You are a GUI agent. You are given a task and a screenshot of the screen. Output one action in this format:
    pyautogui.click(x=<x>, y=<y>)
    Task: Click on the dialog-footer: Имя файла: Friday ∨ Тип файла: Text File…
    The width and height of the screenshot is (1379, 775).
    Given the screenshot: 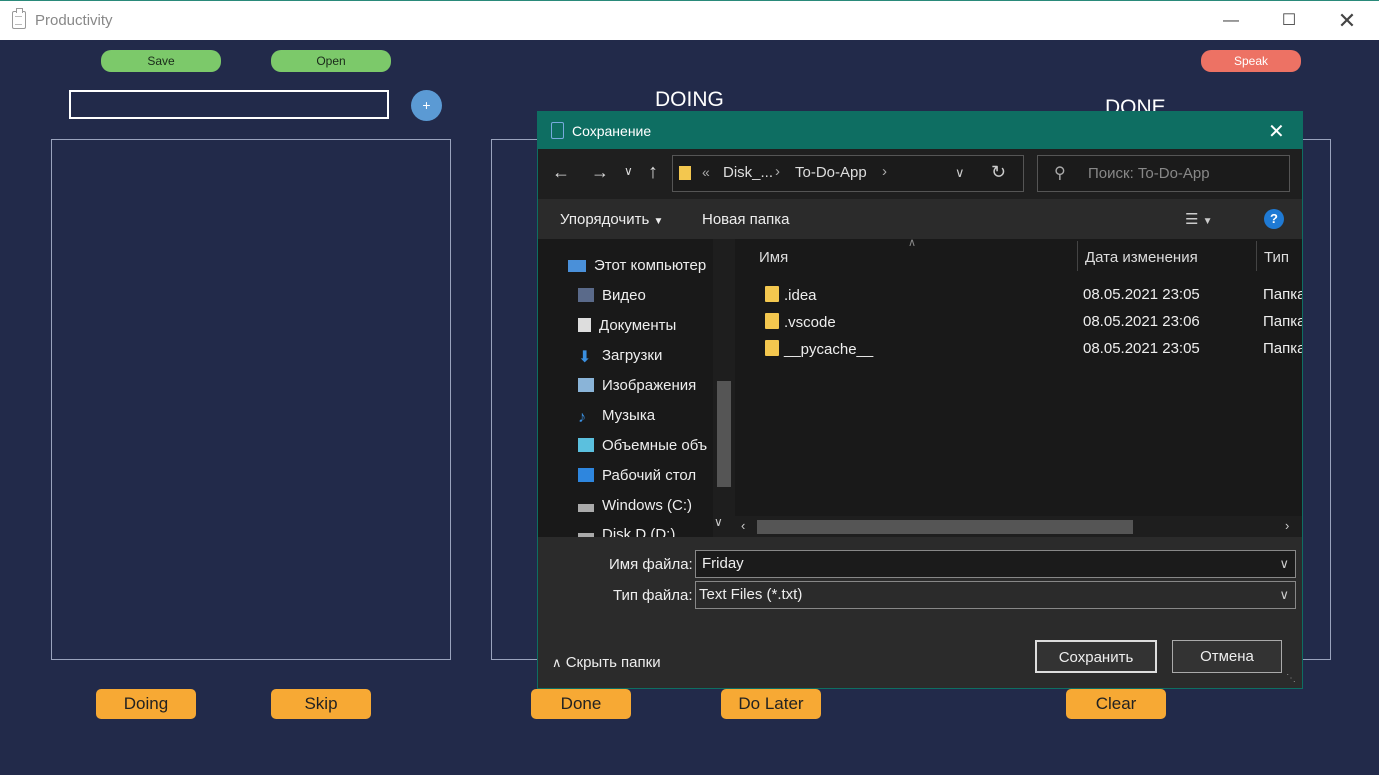 What is the action you would take?
    pyautogui.click(x=920, y=612)
    